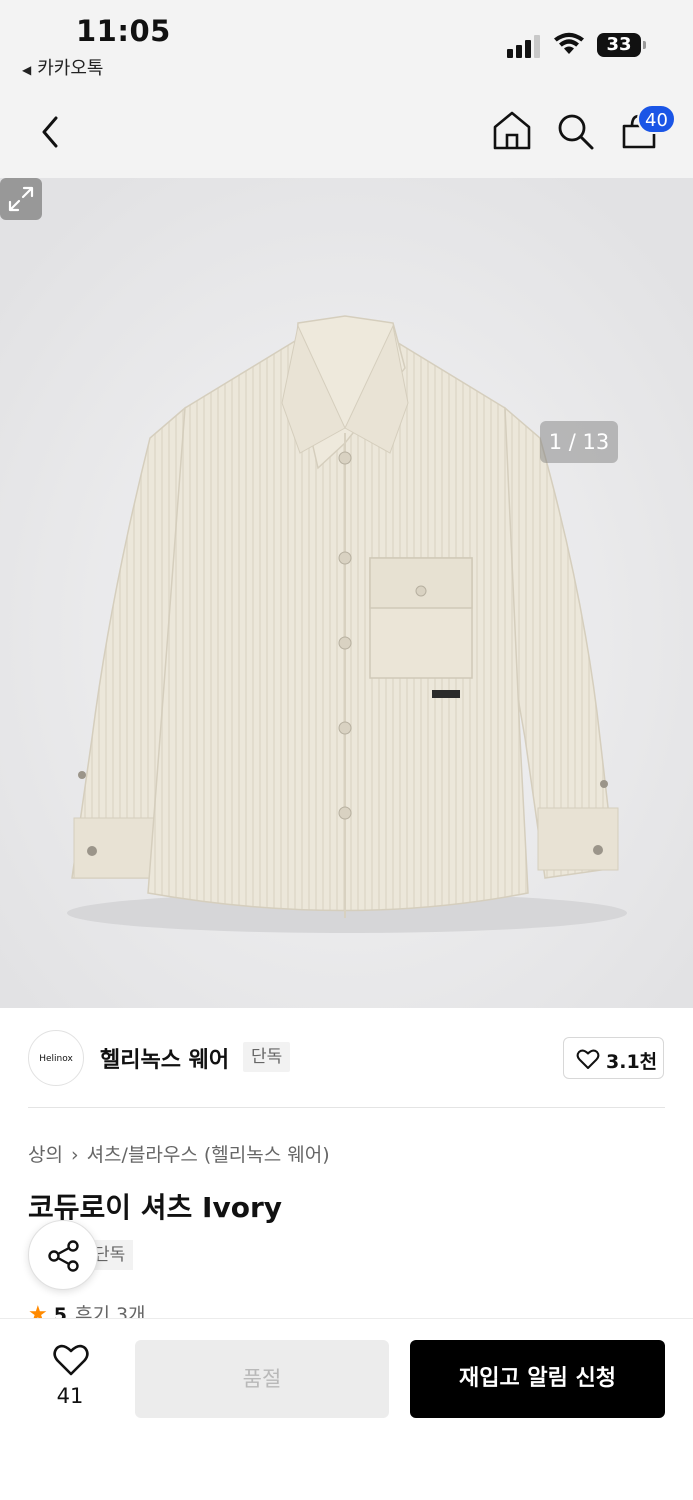 Image resolution: width=693 pixels, height=1500 pixels. I want to click on divider, so click(346, 1107).